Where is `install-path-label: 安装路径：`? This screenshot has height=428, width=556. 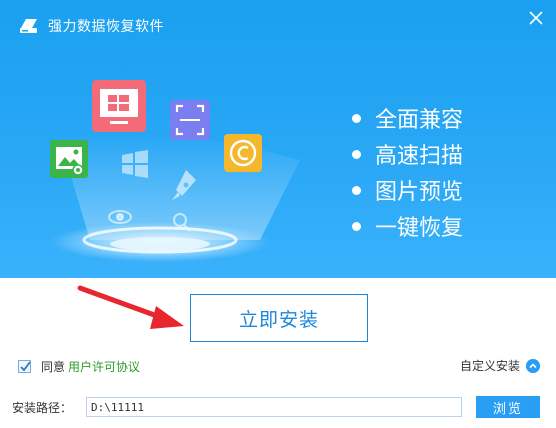 install-path-label: 安装路径： is located at coordinates (42, 407).